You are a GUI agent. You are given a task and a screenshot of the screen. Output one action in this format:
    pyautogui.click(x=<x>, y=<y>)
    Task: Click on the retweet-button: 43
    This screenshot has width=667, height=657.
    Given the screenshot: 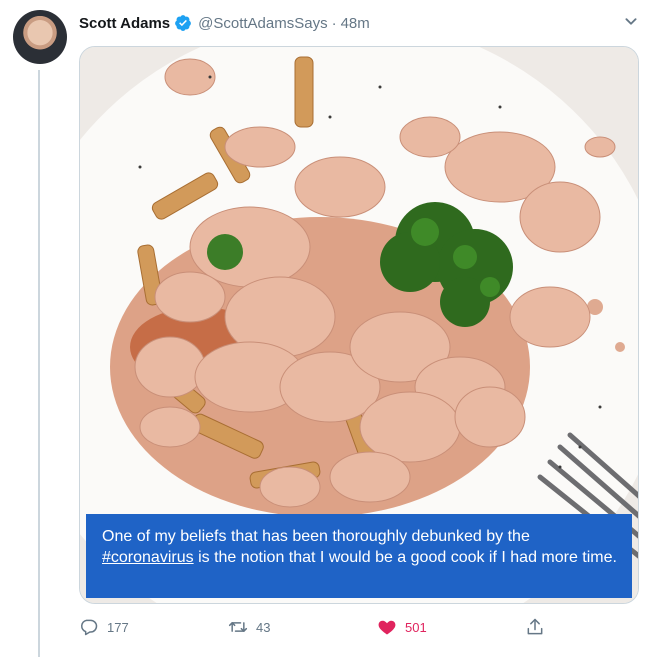 What is the action you would take?
    pyautogui.click(x=249, y=627)
    